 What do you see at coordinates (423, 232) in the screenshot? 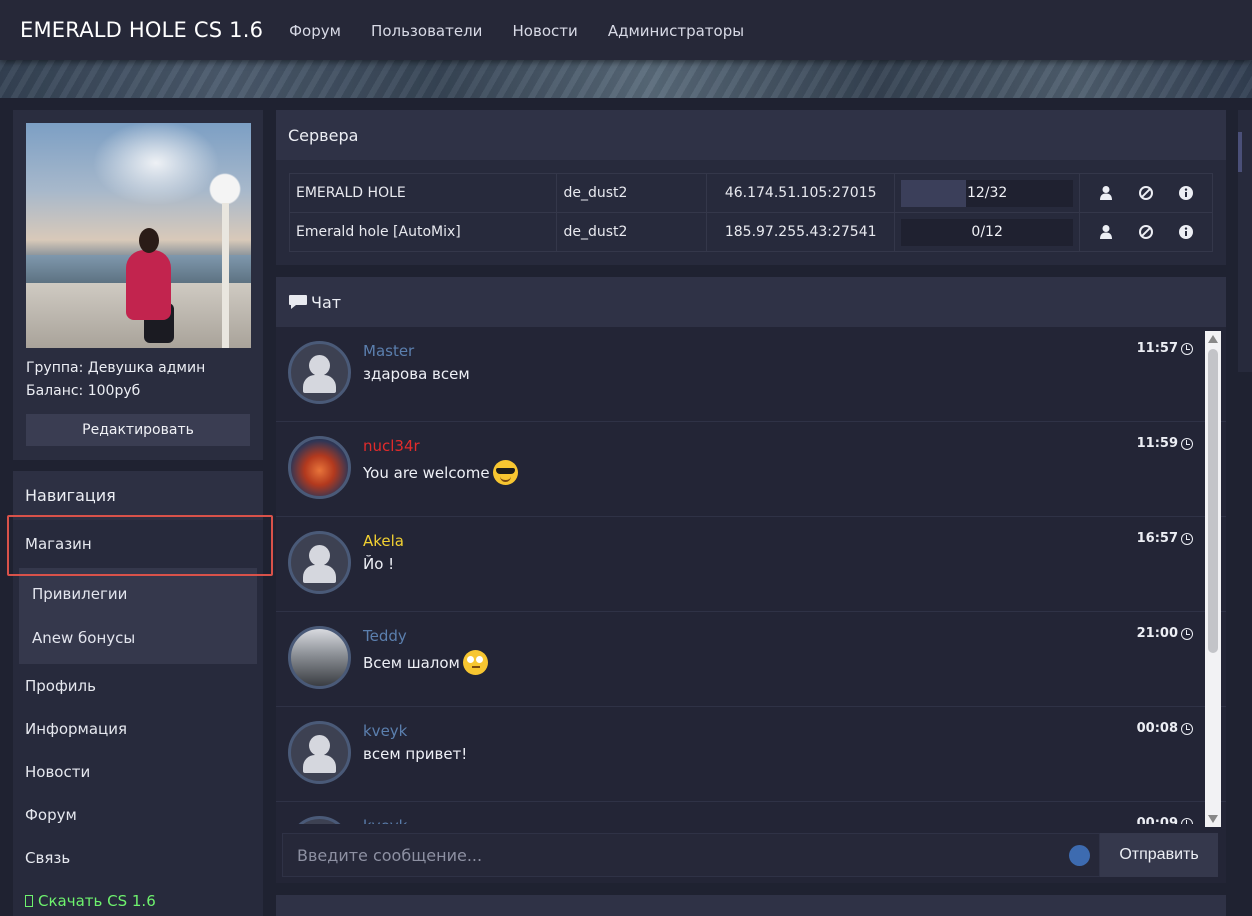
I see `server-name: Emerald hole [AutoMix]` at bounding box center [423, 232].